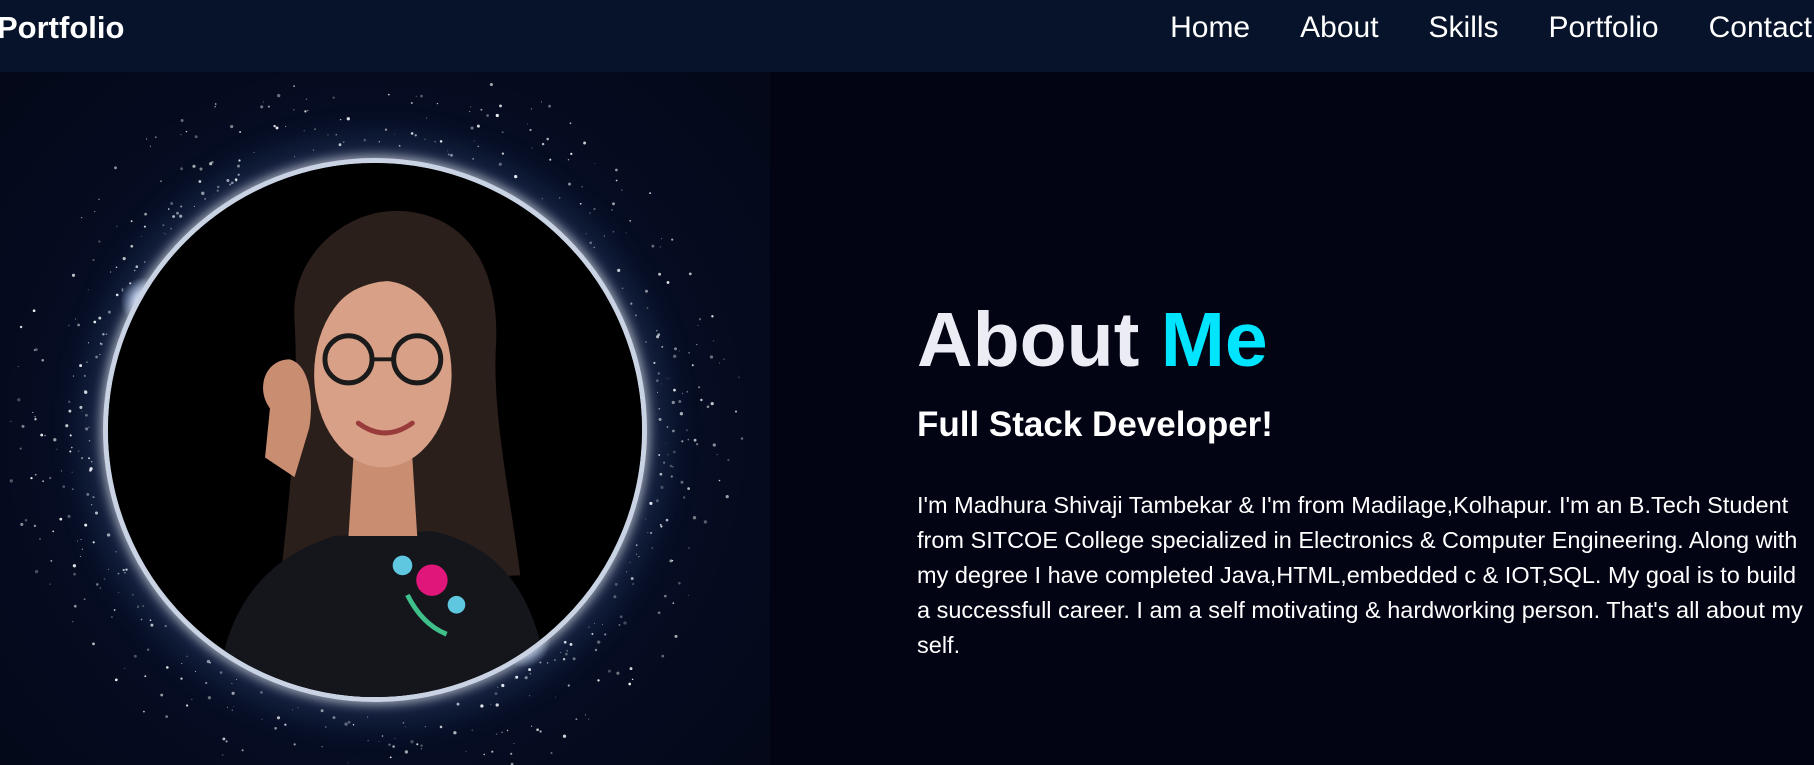  What do you see at coordinates (1760, 28) in the screenshot?
I see `nav-contact-link: Contact` at bounding box center [1760, 28].